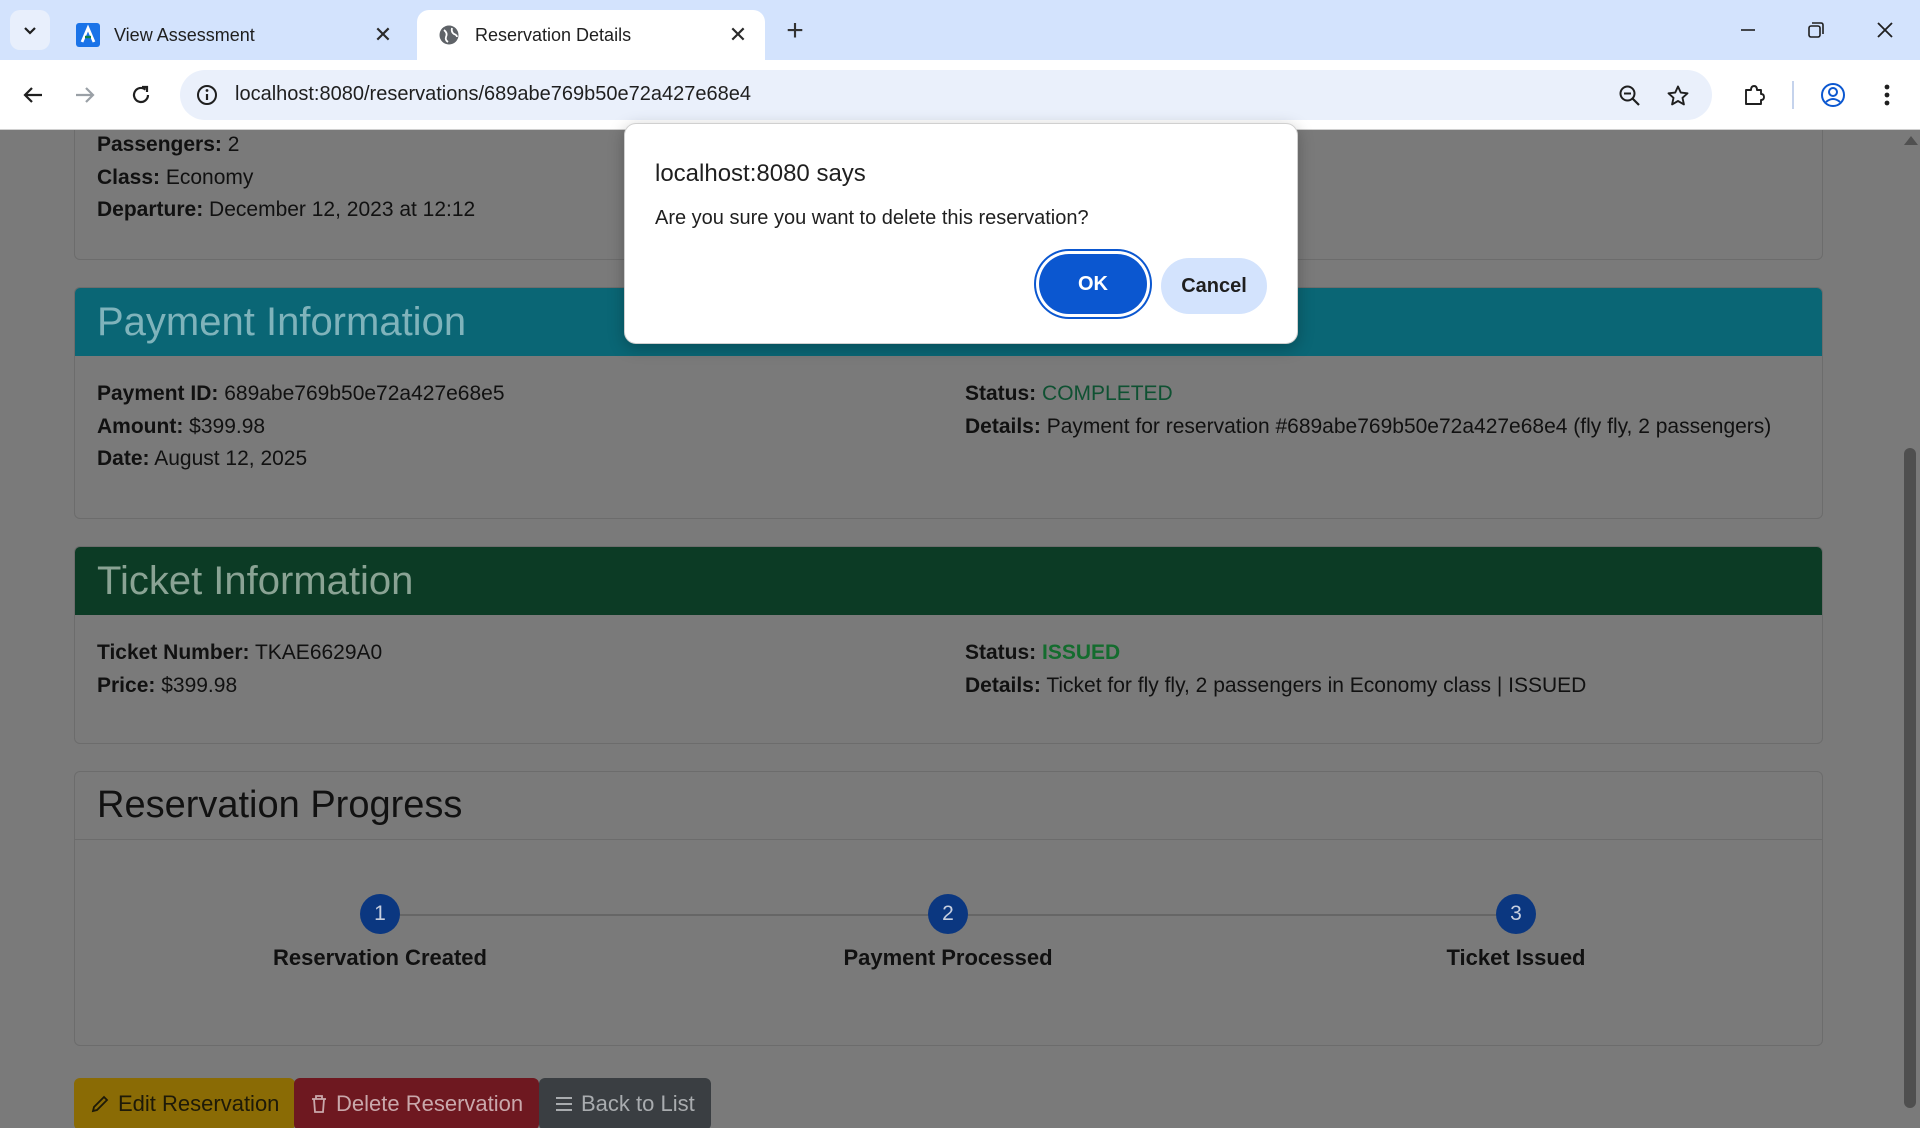 The image size is (1920, 1128). I want to click on ticket-card-header: Ticket Information, so click(948, 581).